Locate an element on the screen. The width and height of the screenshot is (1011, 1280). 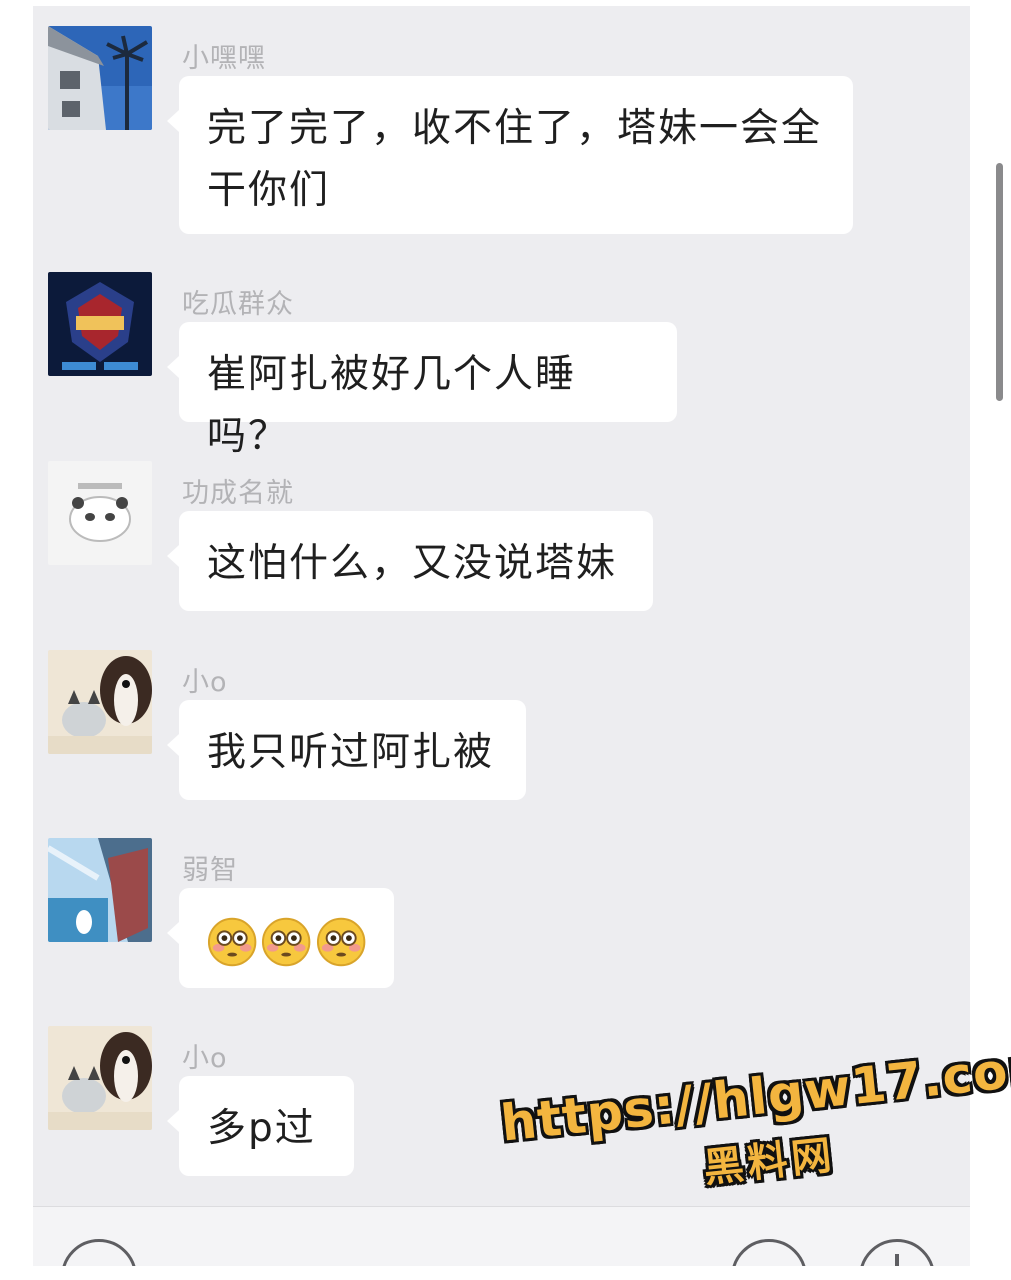
game-logo-avatar is located at coordinates (100, 324).